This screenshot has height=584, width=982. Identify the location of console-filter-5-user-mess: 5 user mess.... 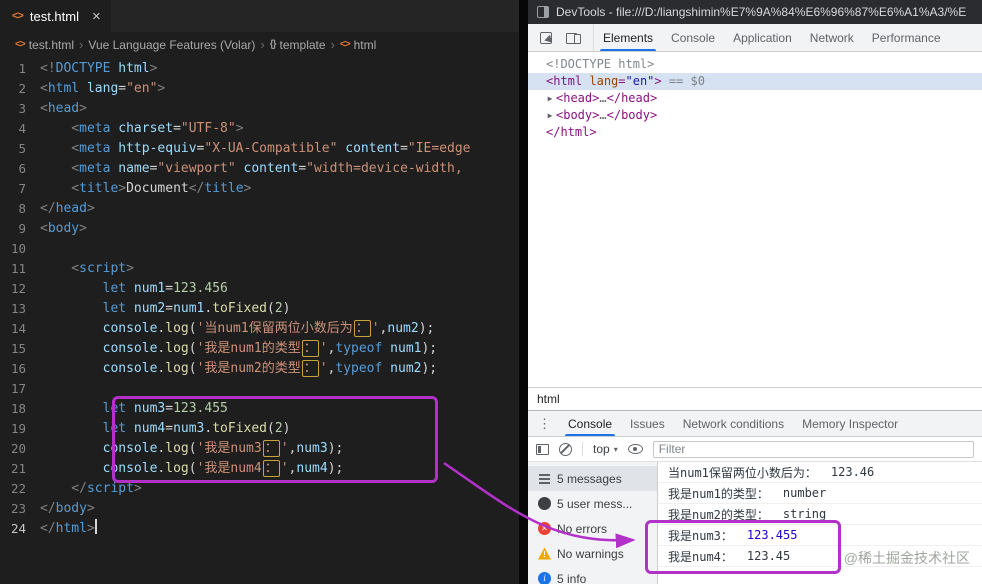
(592, 503).